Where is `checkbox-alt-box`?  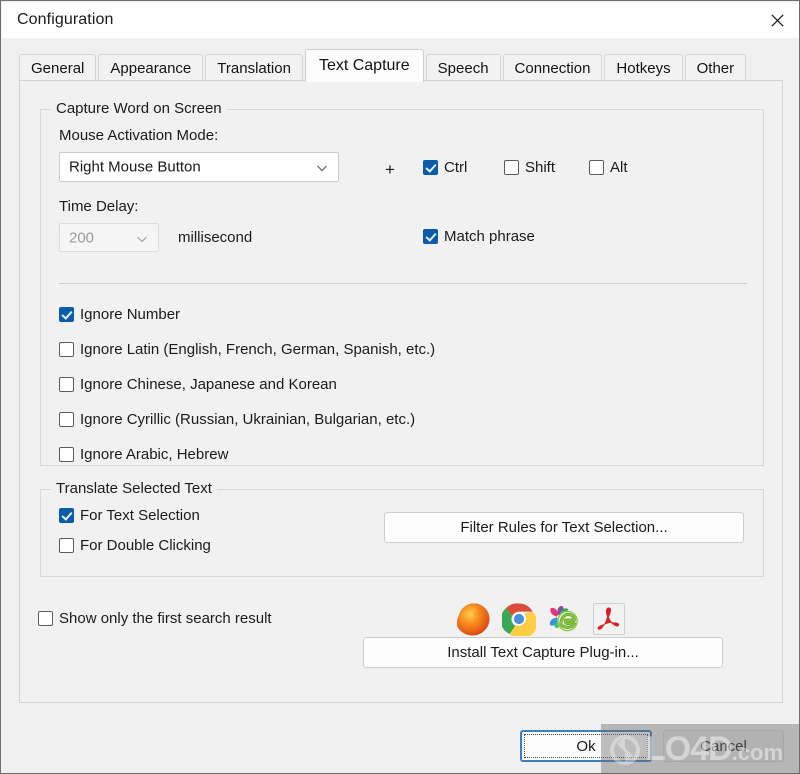 checkbox-alt-box is located at coordinates (596, 167).